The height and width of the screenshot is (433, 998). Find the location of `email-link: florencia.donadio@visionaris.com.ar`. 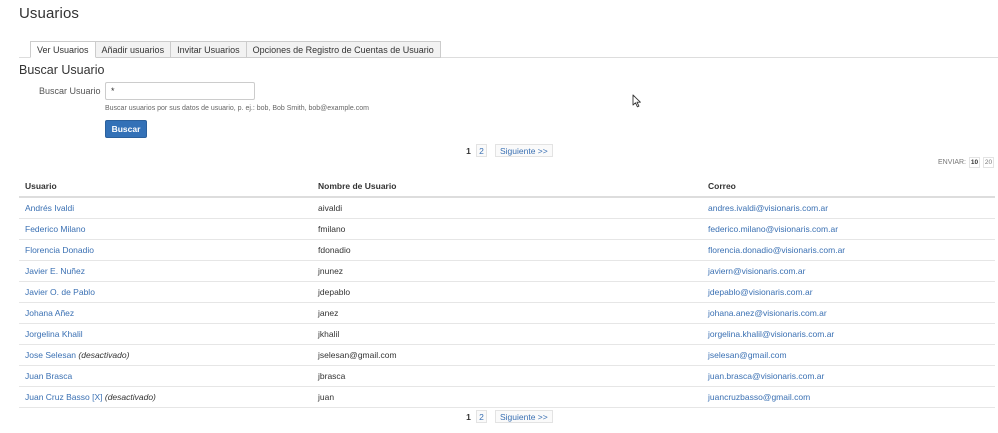

email-link: florencia.donadio@visionaris.com.ar is located at coordinates (776, 250).